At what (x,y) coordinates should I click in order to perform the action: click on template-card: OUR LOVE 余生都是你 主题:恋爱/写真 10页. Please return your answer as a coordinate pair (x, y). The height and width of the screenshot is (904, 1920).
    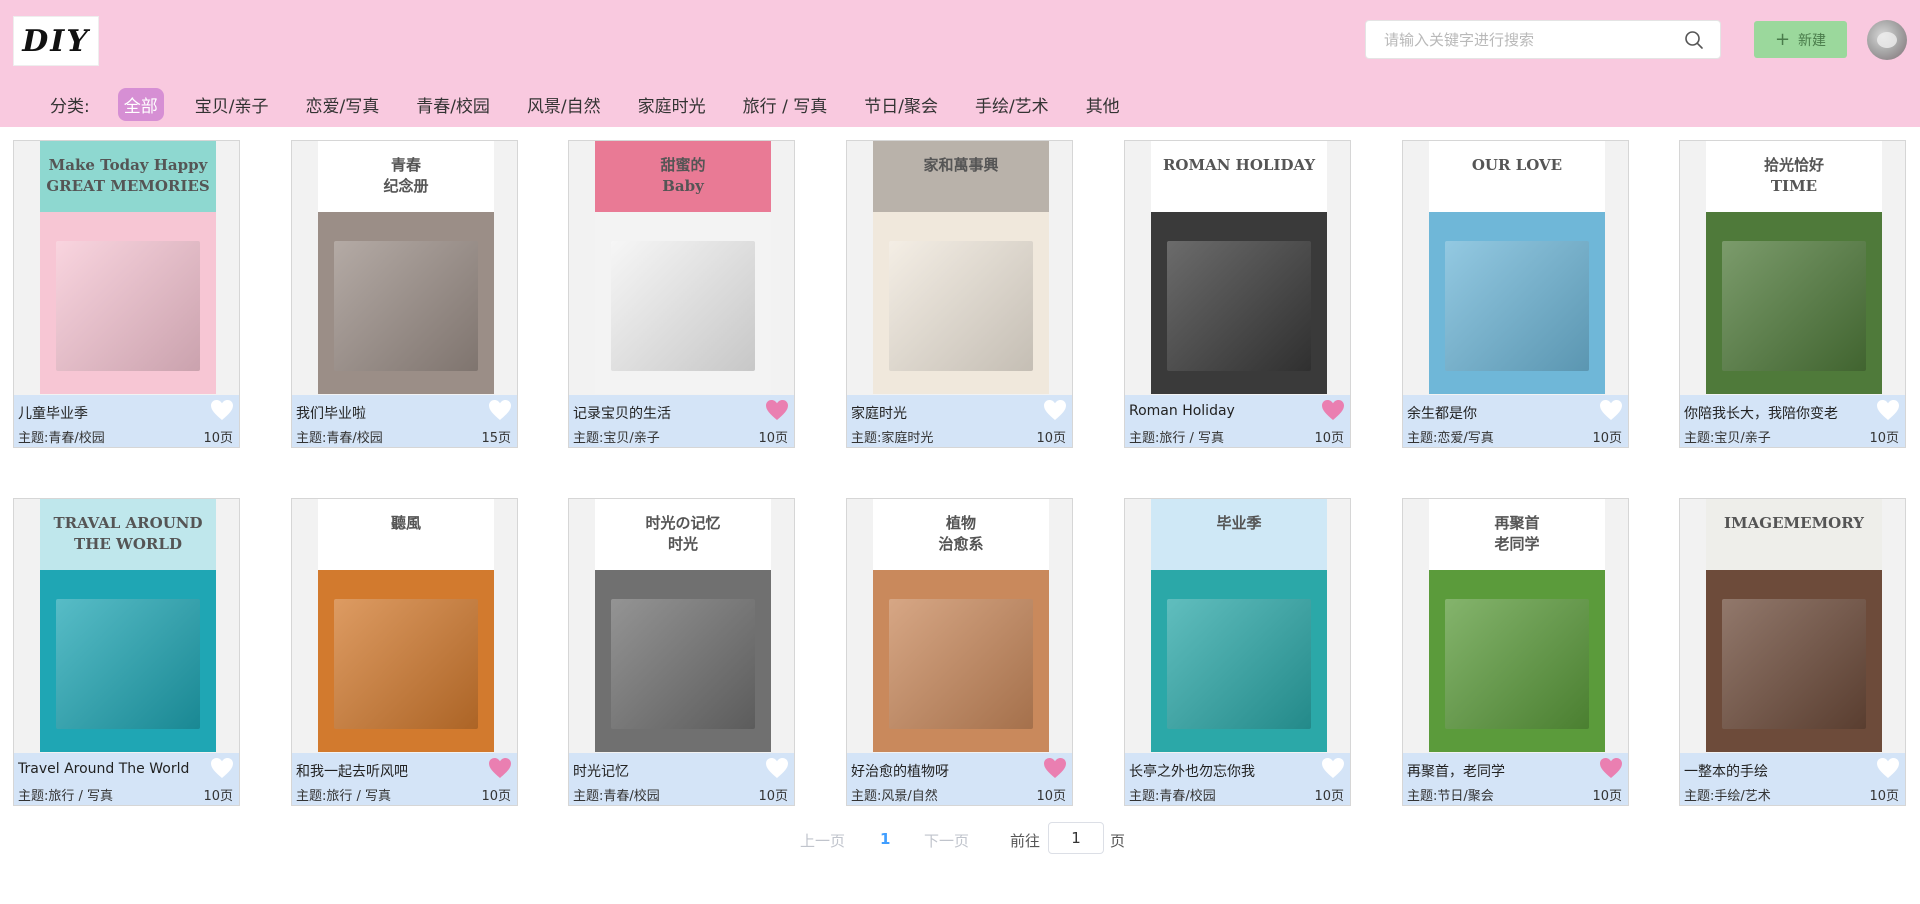
    Looking at the image, I should click on (1515, 294).